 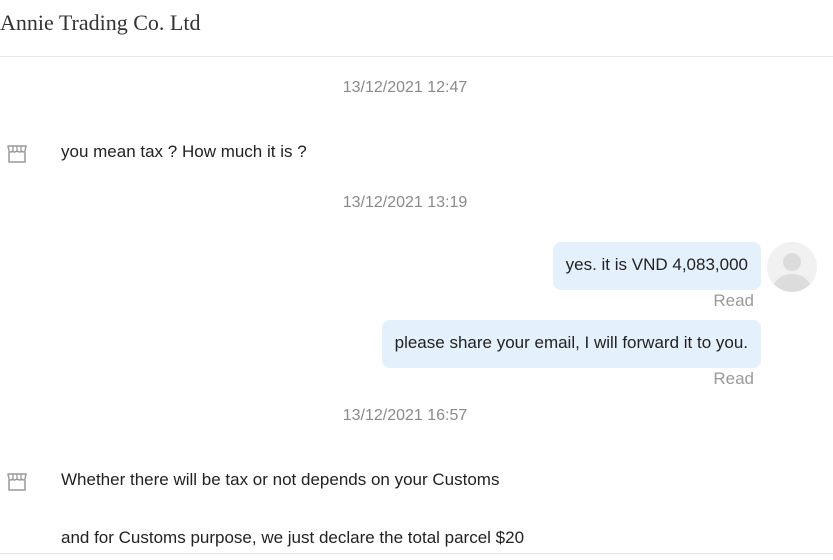 I want to click on shop-name-title: Annie Trading Co. Ltd, so click(x=100, y=22).